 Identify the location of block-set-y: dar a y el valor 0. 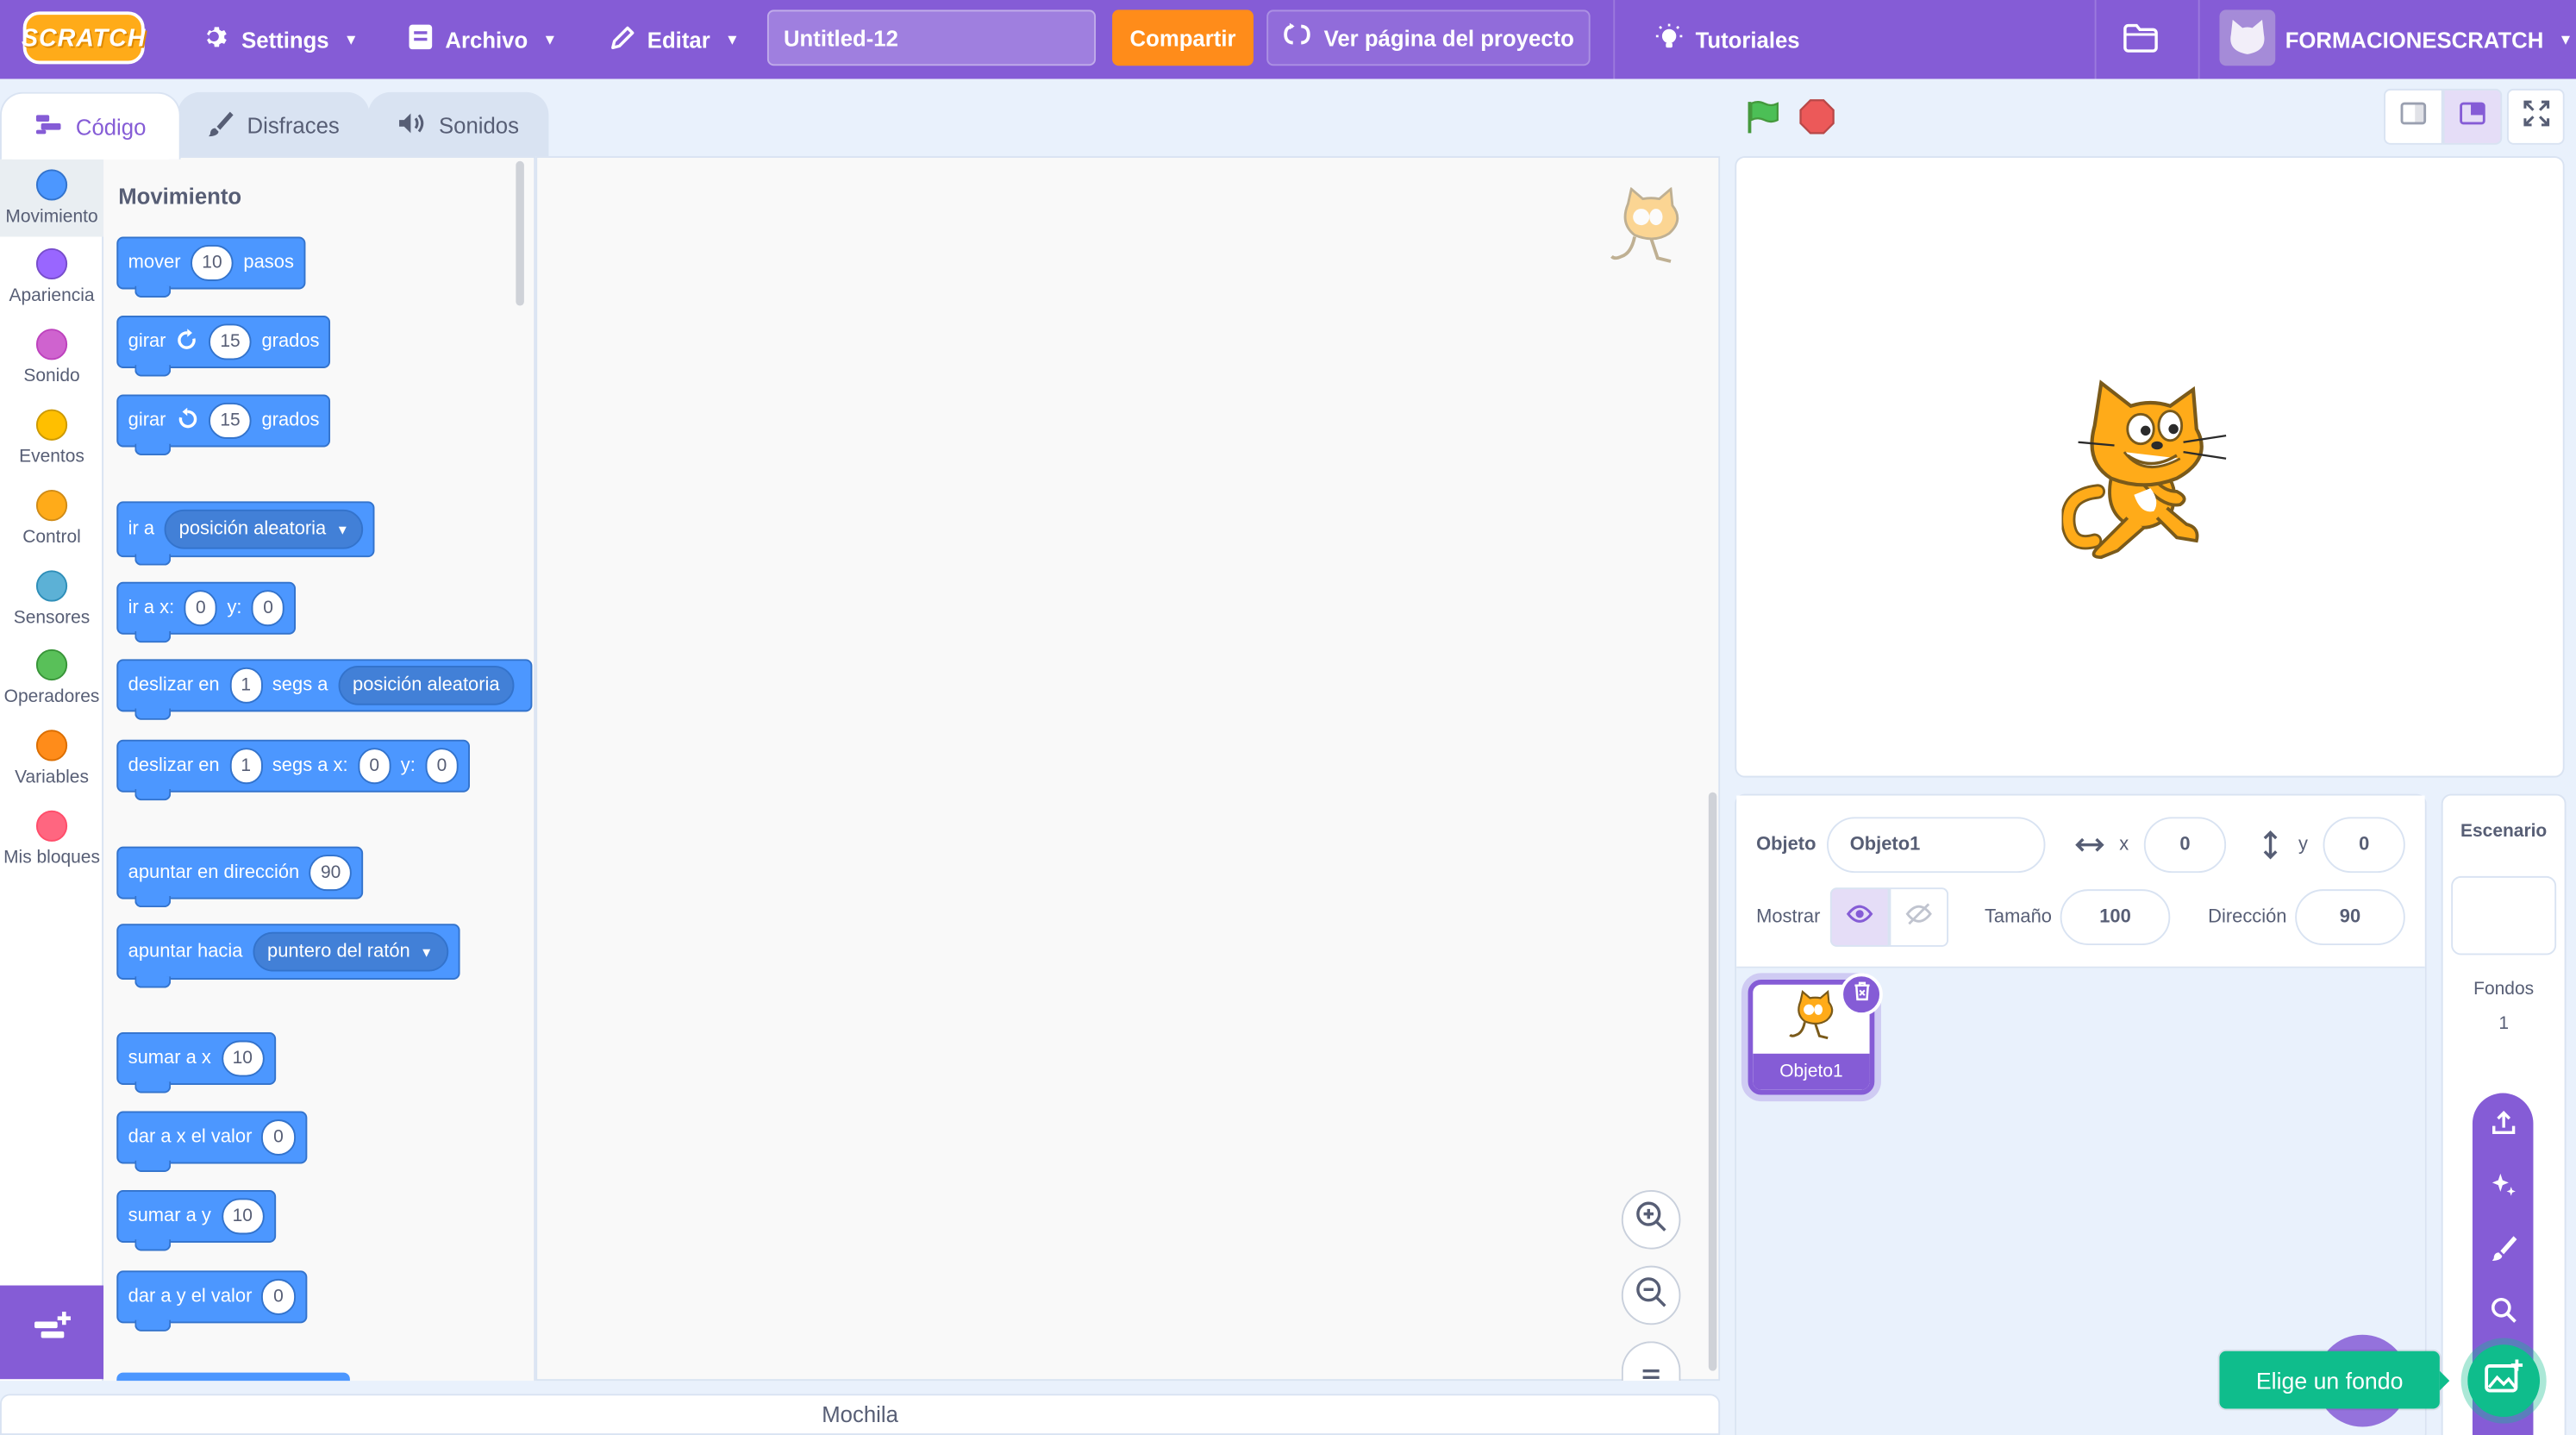
(212, 1301).